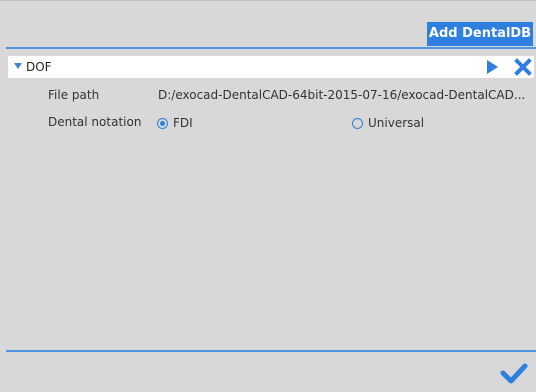 The width and height of the screenshot is (536, 392). Describe the element at coordinates (271, 351) in the screenshot. I see `footer-divider` at that location.